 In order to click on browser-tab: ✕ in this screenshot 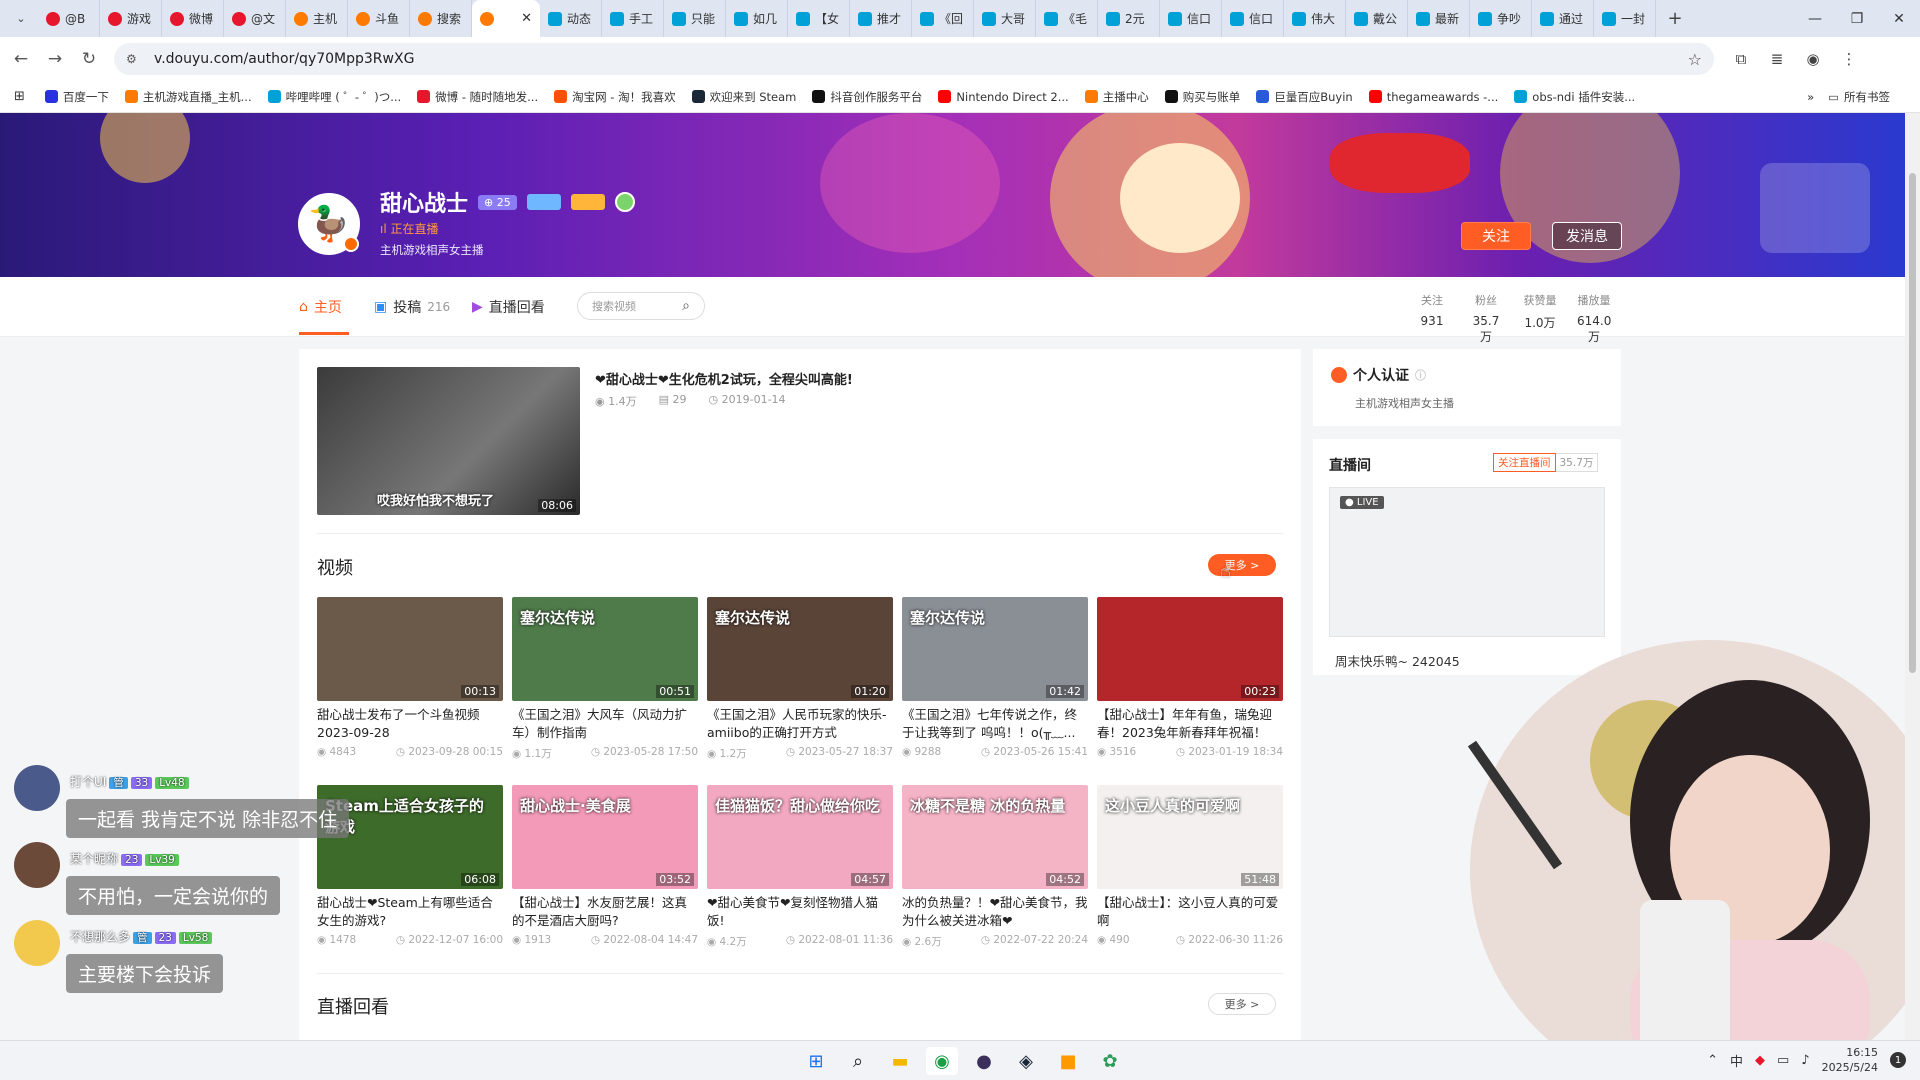, I will do `click(506, 18)`.